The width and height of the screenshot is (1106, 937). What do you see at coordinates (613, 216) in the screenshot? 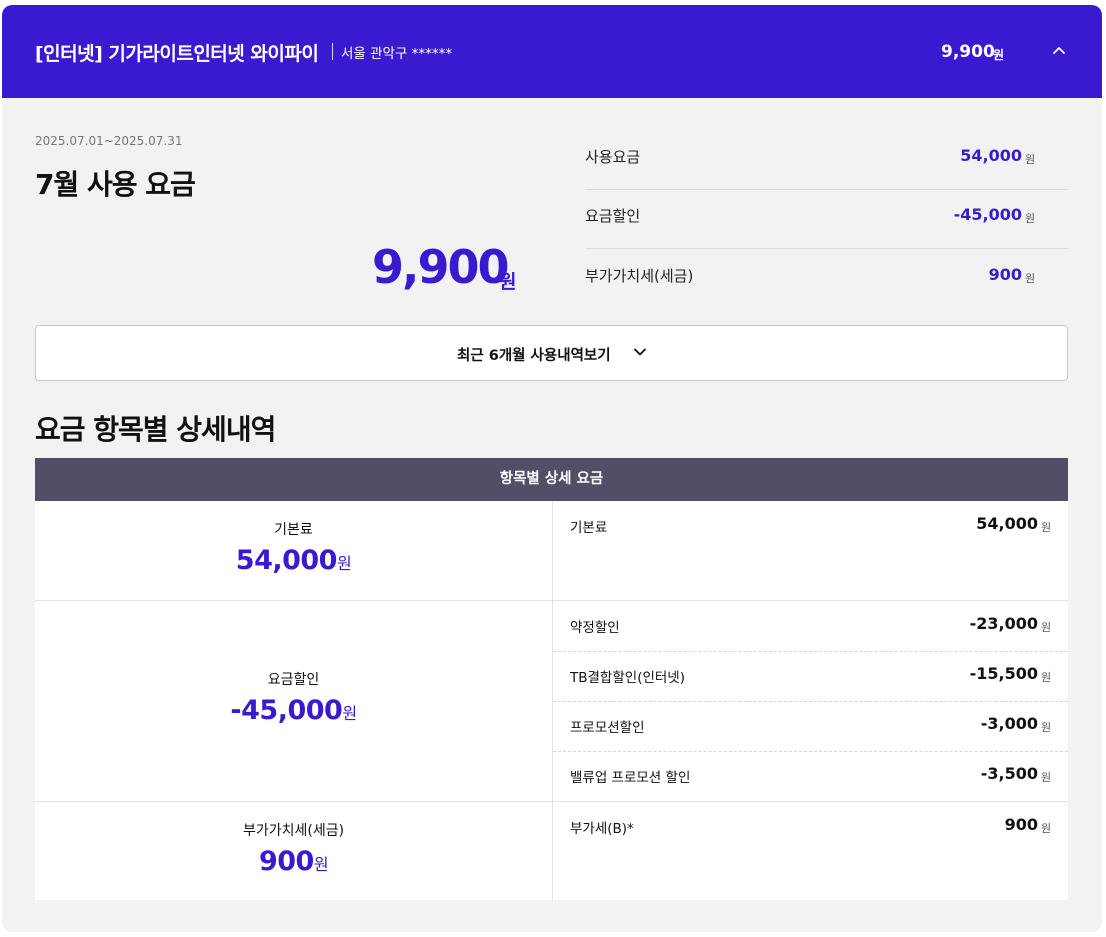
I see `summary-label: 요금할인` at bounding box center [613, 216].